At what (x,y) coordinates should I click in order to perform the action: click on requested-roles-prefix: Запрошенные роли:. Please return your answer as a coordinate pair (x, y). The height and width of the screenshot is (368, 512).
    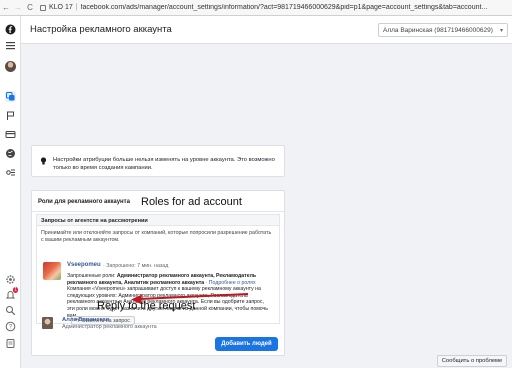
    Looking at the image, I should click on (92, 276).